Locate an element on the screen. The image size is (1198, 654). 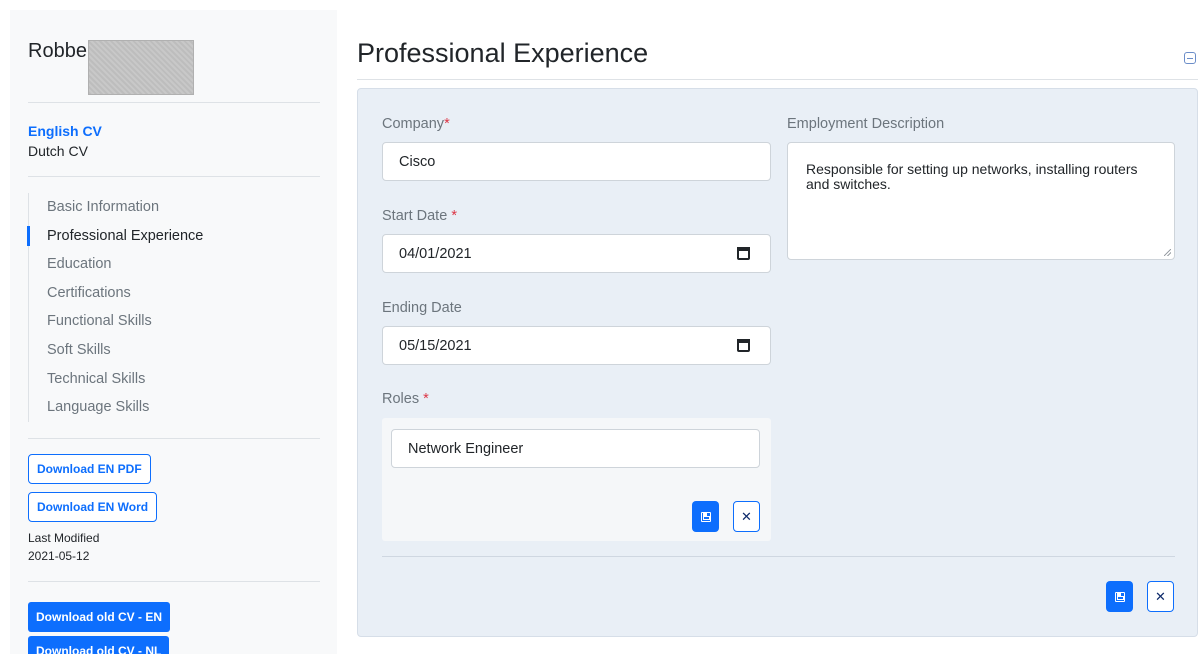
start-date-label-text: Start Date is located at coordinates (417, 216).